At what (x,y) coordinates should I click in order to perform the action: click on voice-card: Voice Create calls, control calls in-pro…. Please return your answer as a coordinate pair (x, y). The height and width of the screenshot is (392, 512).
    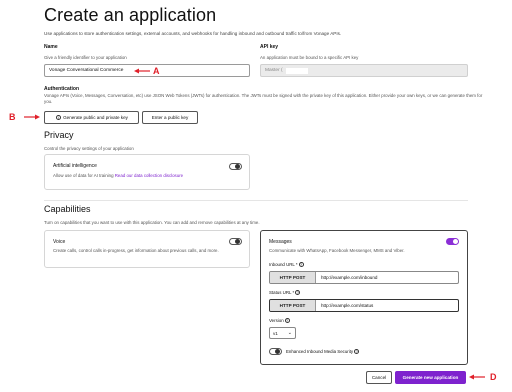
    Looking at the image, I should click on (147, 249).